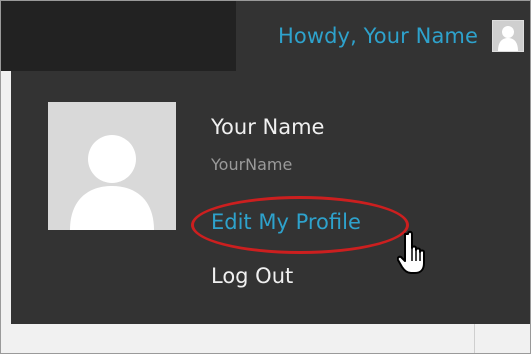  What do you see at coordinates (267, 127) in the screenshot?
I see `display-name-link: Your Name` at bounding box center [267, 127].